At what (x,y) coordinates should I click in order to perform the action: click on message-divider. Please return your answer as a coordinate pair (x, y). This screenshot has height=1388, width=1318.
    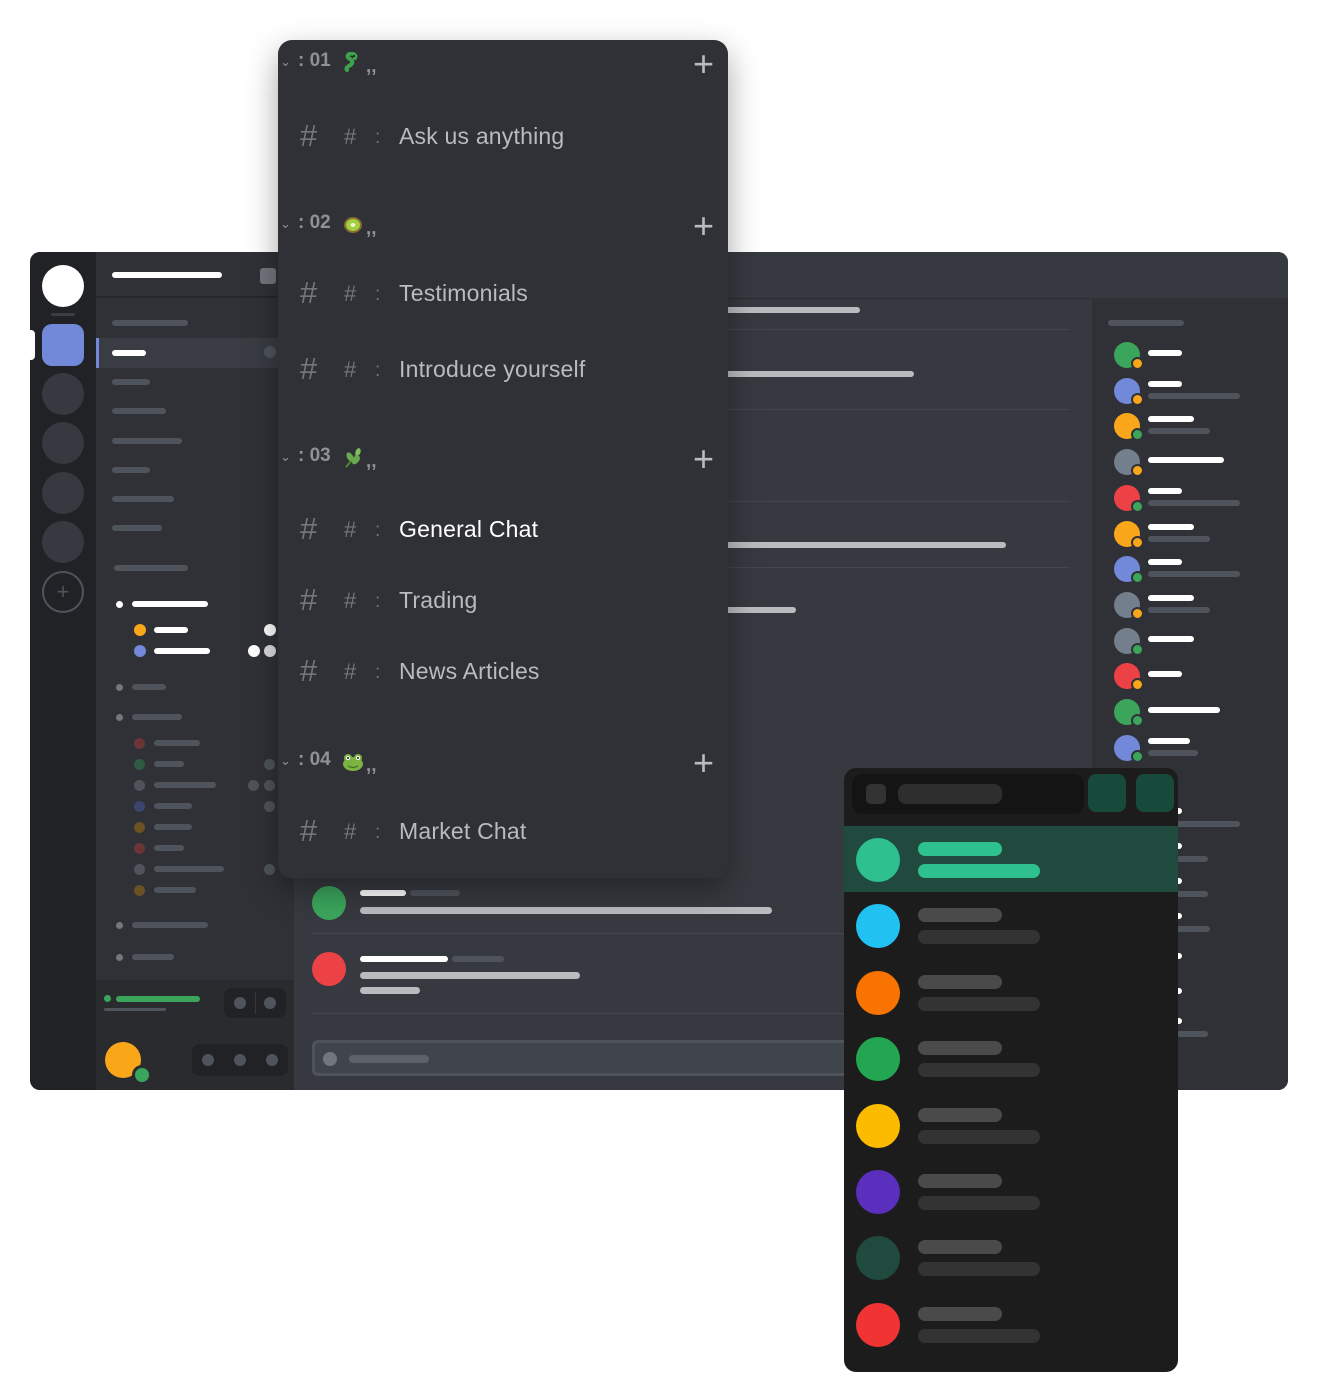
    Looking at the image, I should click on (892, 567).